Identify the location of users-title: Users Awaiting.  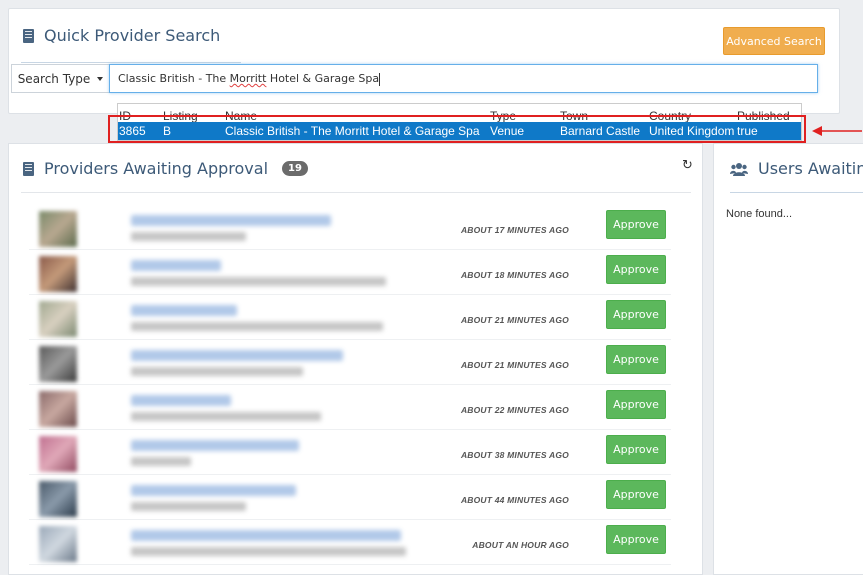
(796, 168).